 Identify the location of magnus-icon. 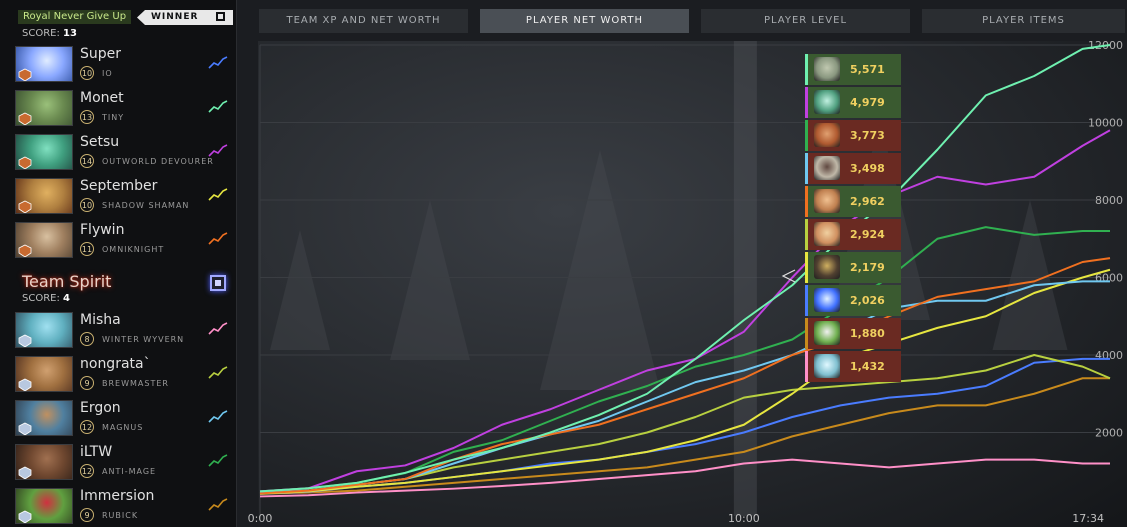
(827, 168).